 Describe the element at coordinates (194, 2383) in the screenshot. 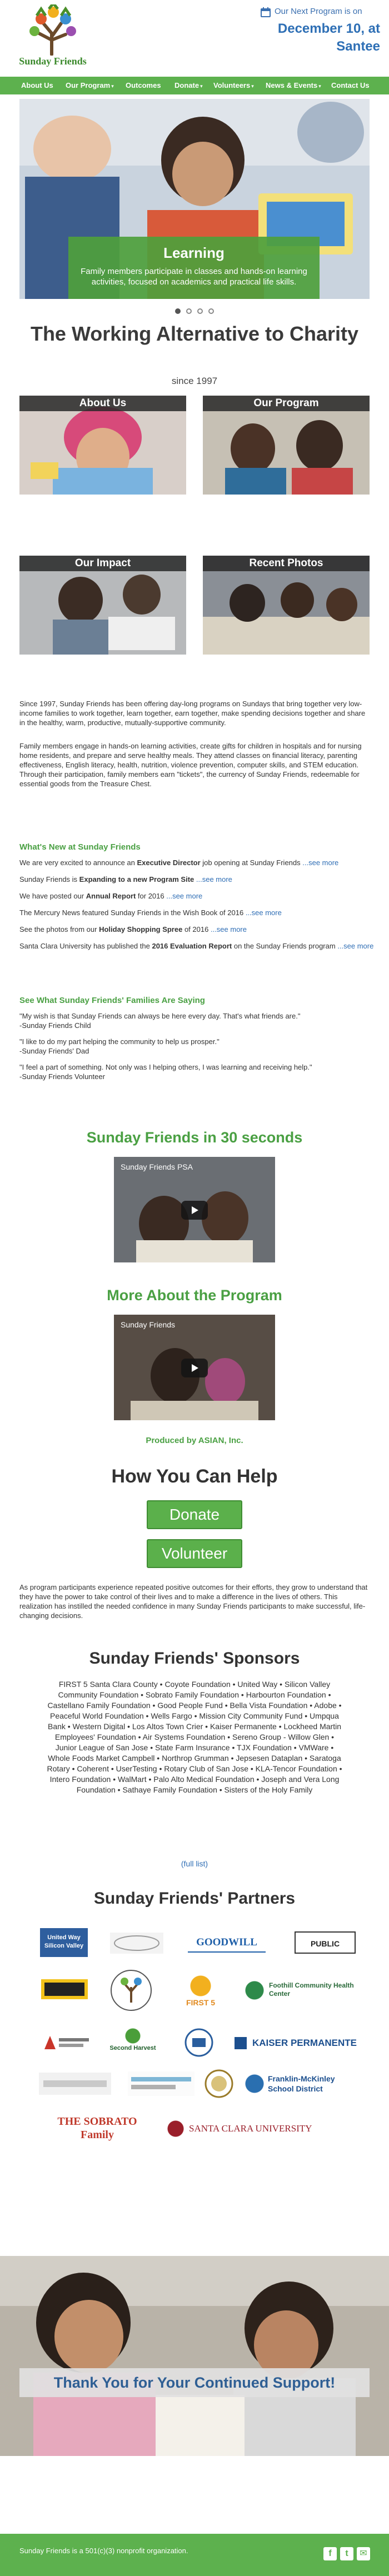

I see `thank-you-banner: Thank You for Your Continued Support!` at that location.